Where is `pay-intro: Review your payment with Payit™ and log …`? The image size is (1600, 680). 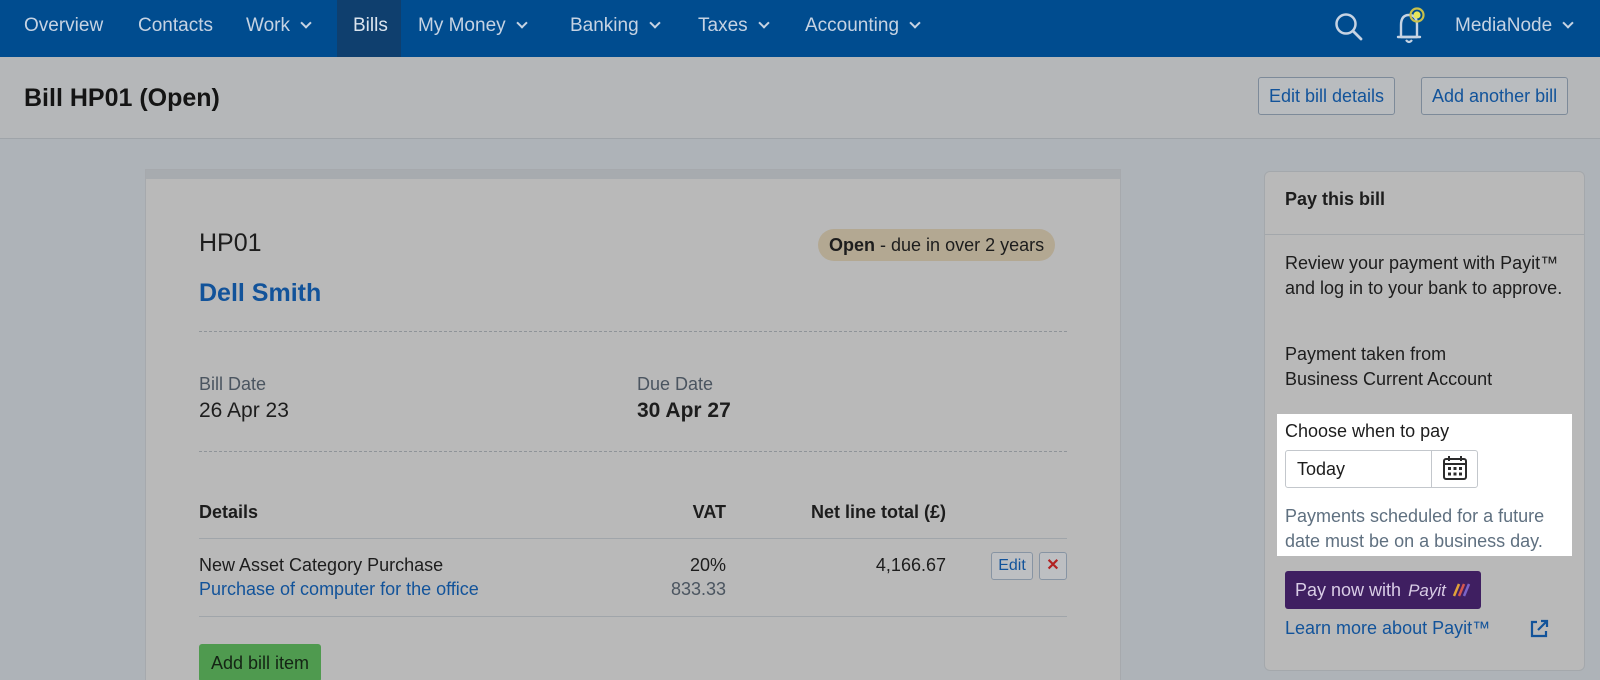
pay-intro: Review your payment with Payit™ and log … is located at coordinates (1424, 275).